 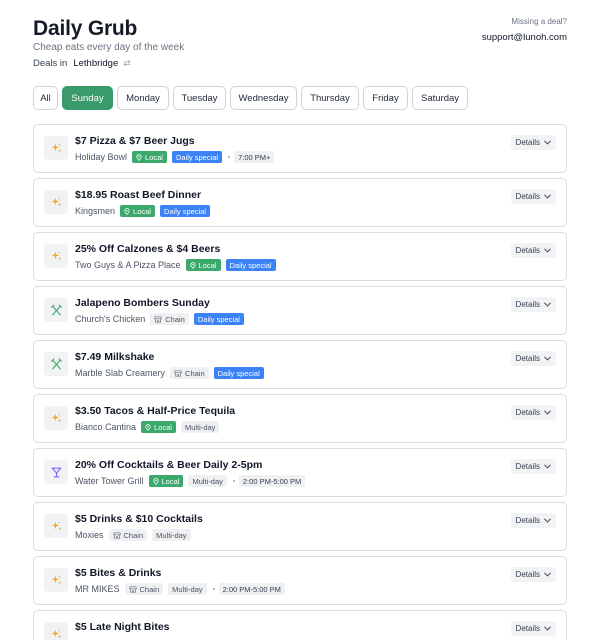 What do you see at coordinates (199, 98) in the screenshot?
I see `tab-tuesday: Tuesday` at bounding box center [199, 98].